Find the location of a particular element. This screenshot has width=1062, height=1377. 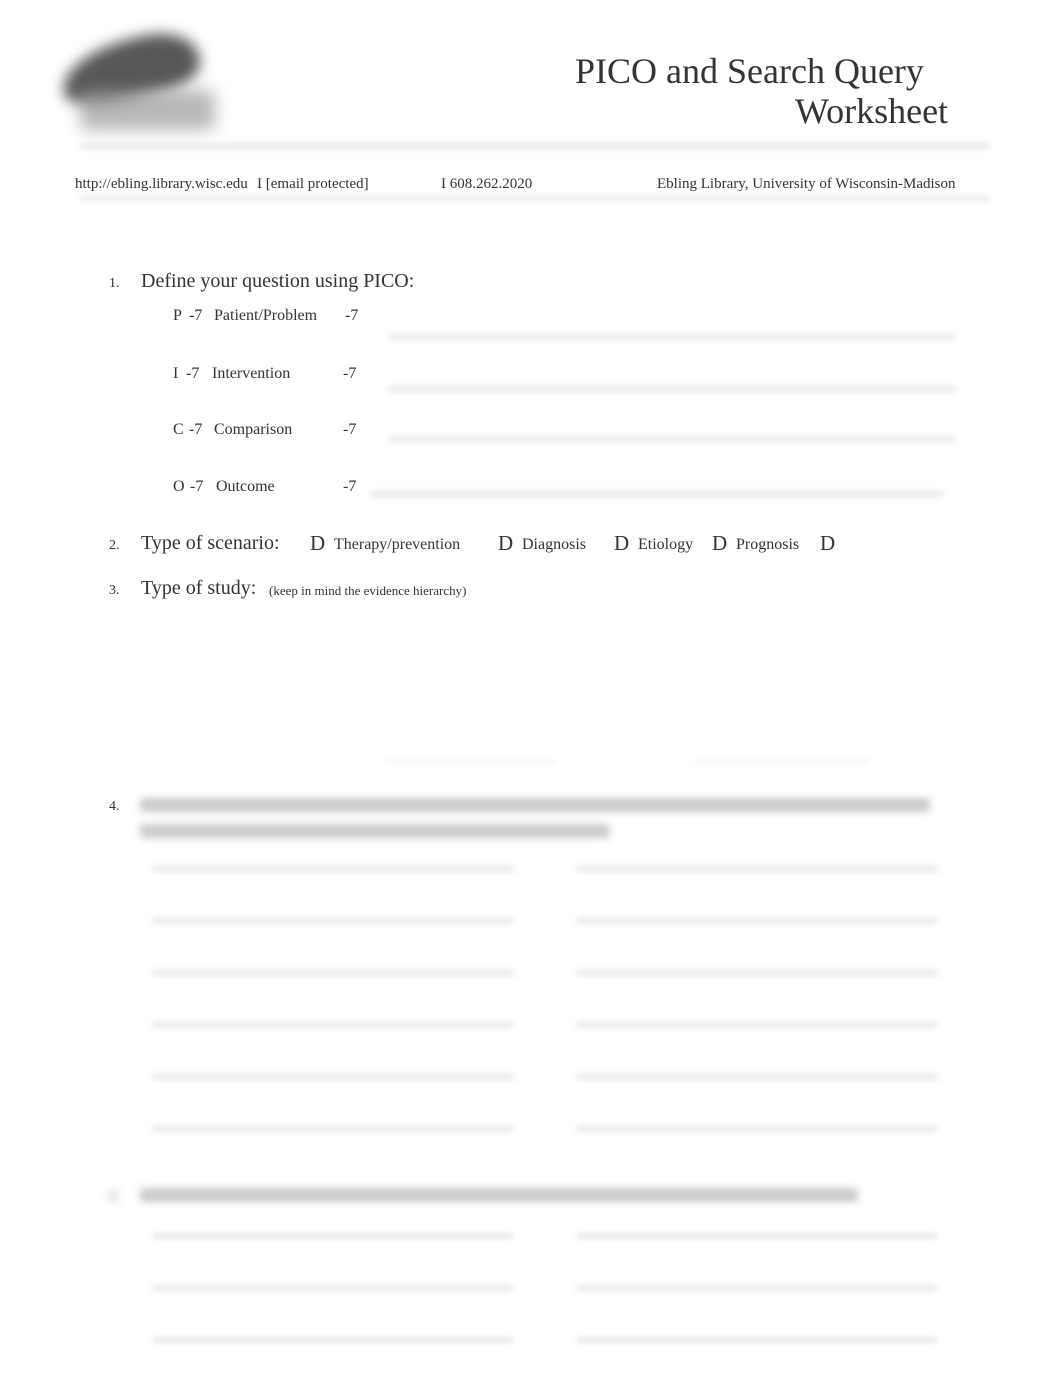

logo-wordmark is located at coordinates (147, 110).